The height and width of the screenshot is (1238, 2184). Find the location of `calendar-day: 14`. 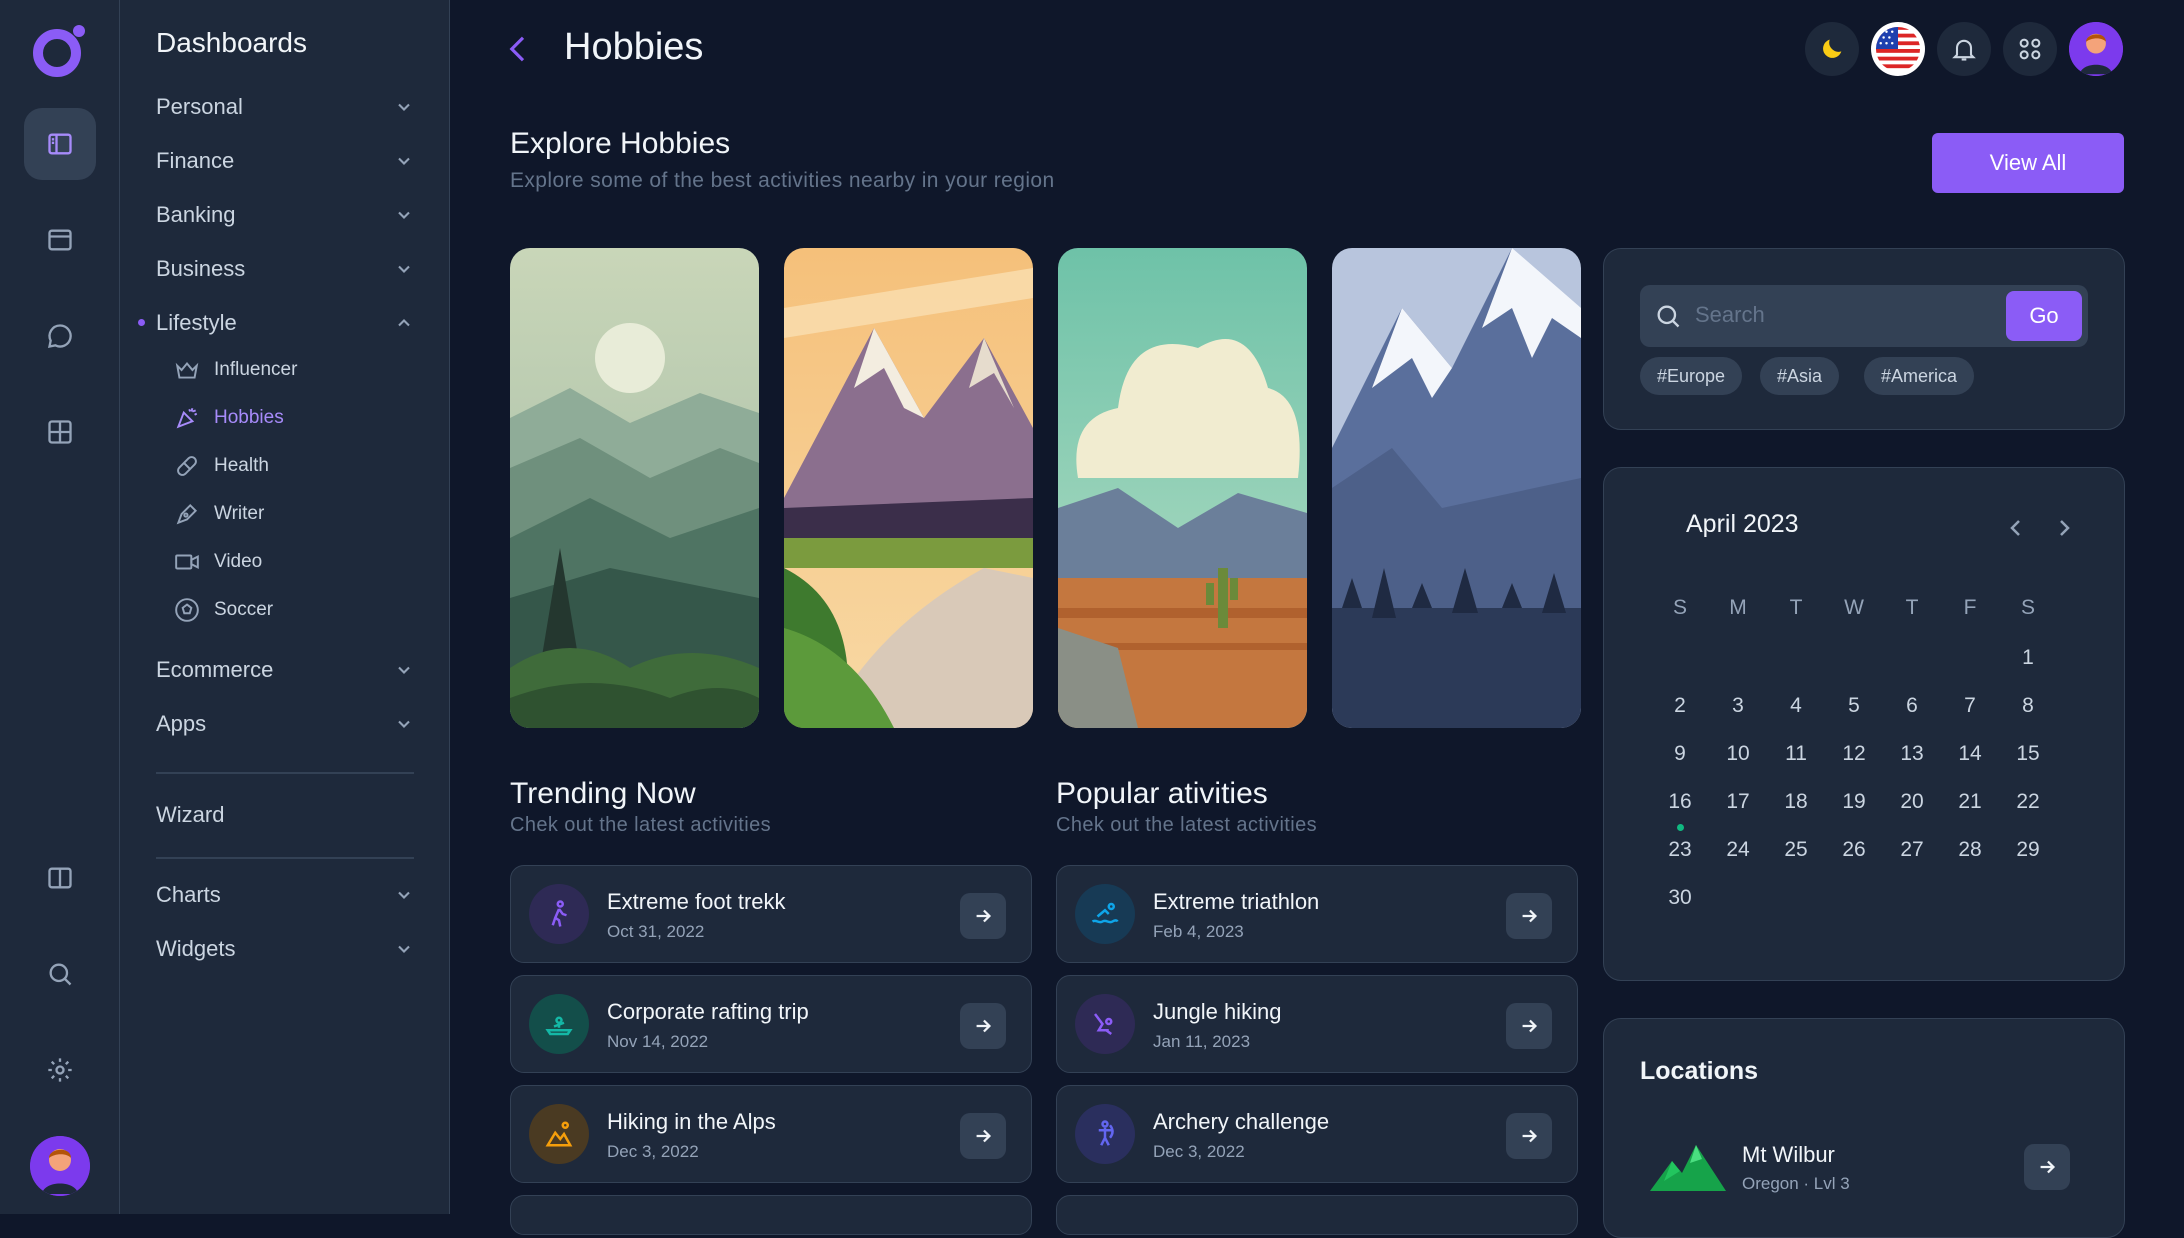

calendar-day: 14 is located at coordinates (1970, 754).